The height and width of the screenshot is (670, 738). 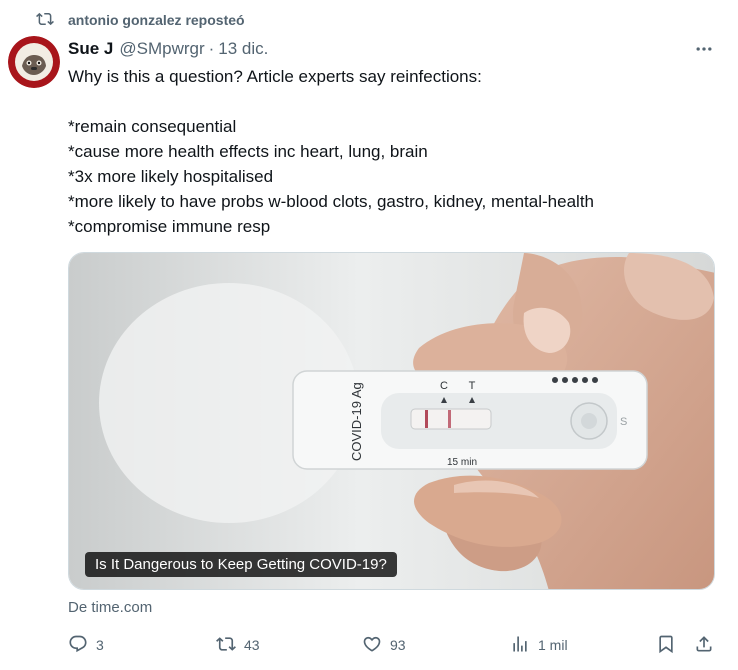 I want to click on like-count: 93, so click(x=398, y=645).